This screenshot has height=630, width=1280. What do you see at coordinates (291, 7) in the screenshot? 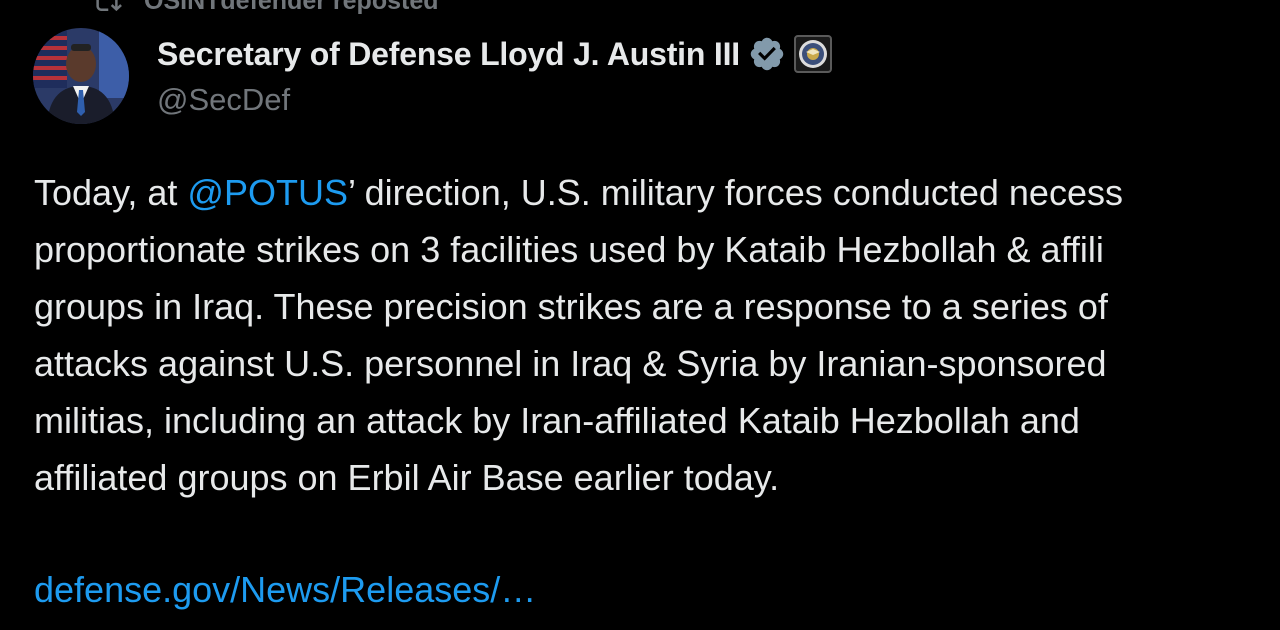
I see `repost-label: OSINTdefender reposted` at bounding box center [291, 7].